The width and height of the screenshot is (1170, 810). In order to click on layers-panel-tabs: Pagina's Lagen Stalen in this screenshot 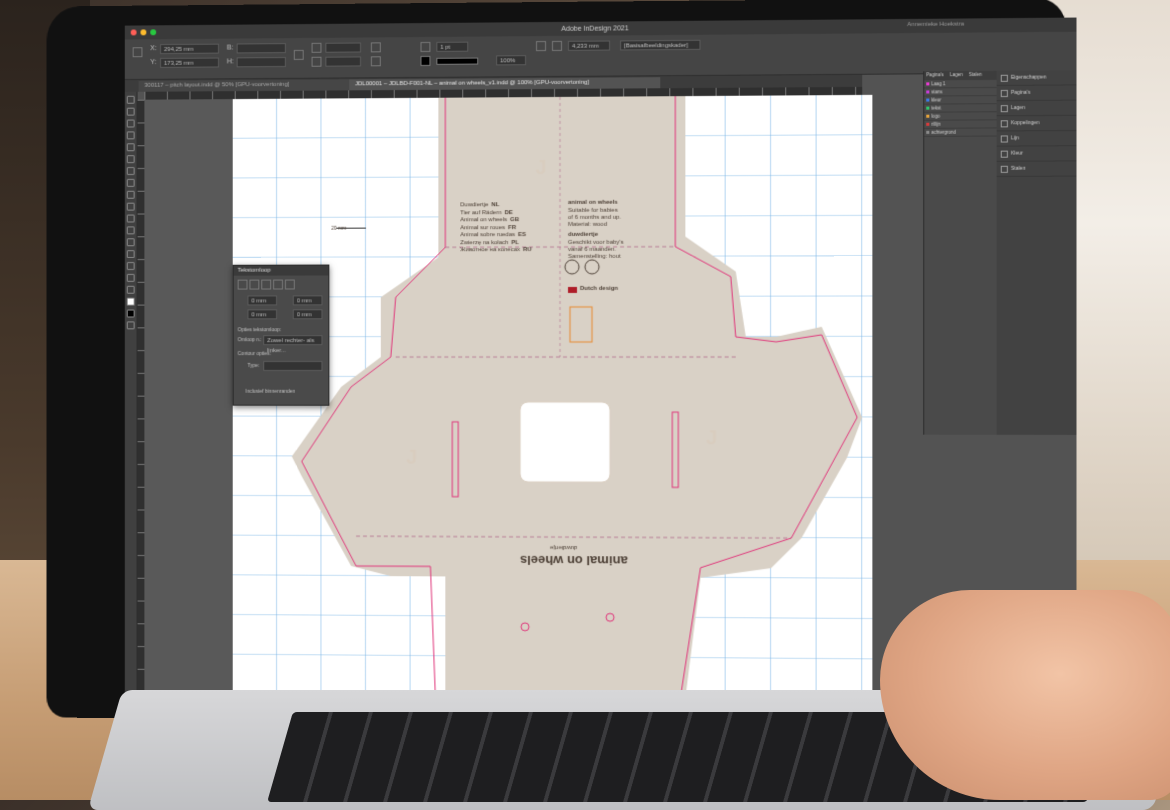, I will do `click(960, 76)`.